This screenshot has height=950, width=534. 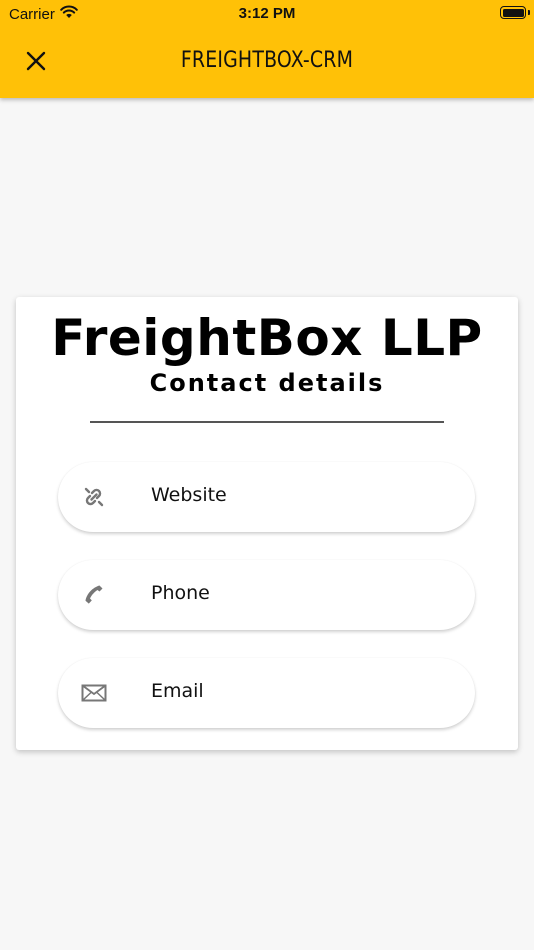 I want to click on toolbar: FREIGHTBOX-CRM, so click(x=267, y=63).